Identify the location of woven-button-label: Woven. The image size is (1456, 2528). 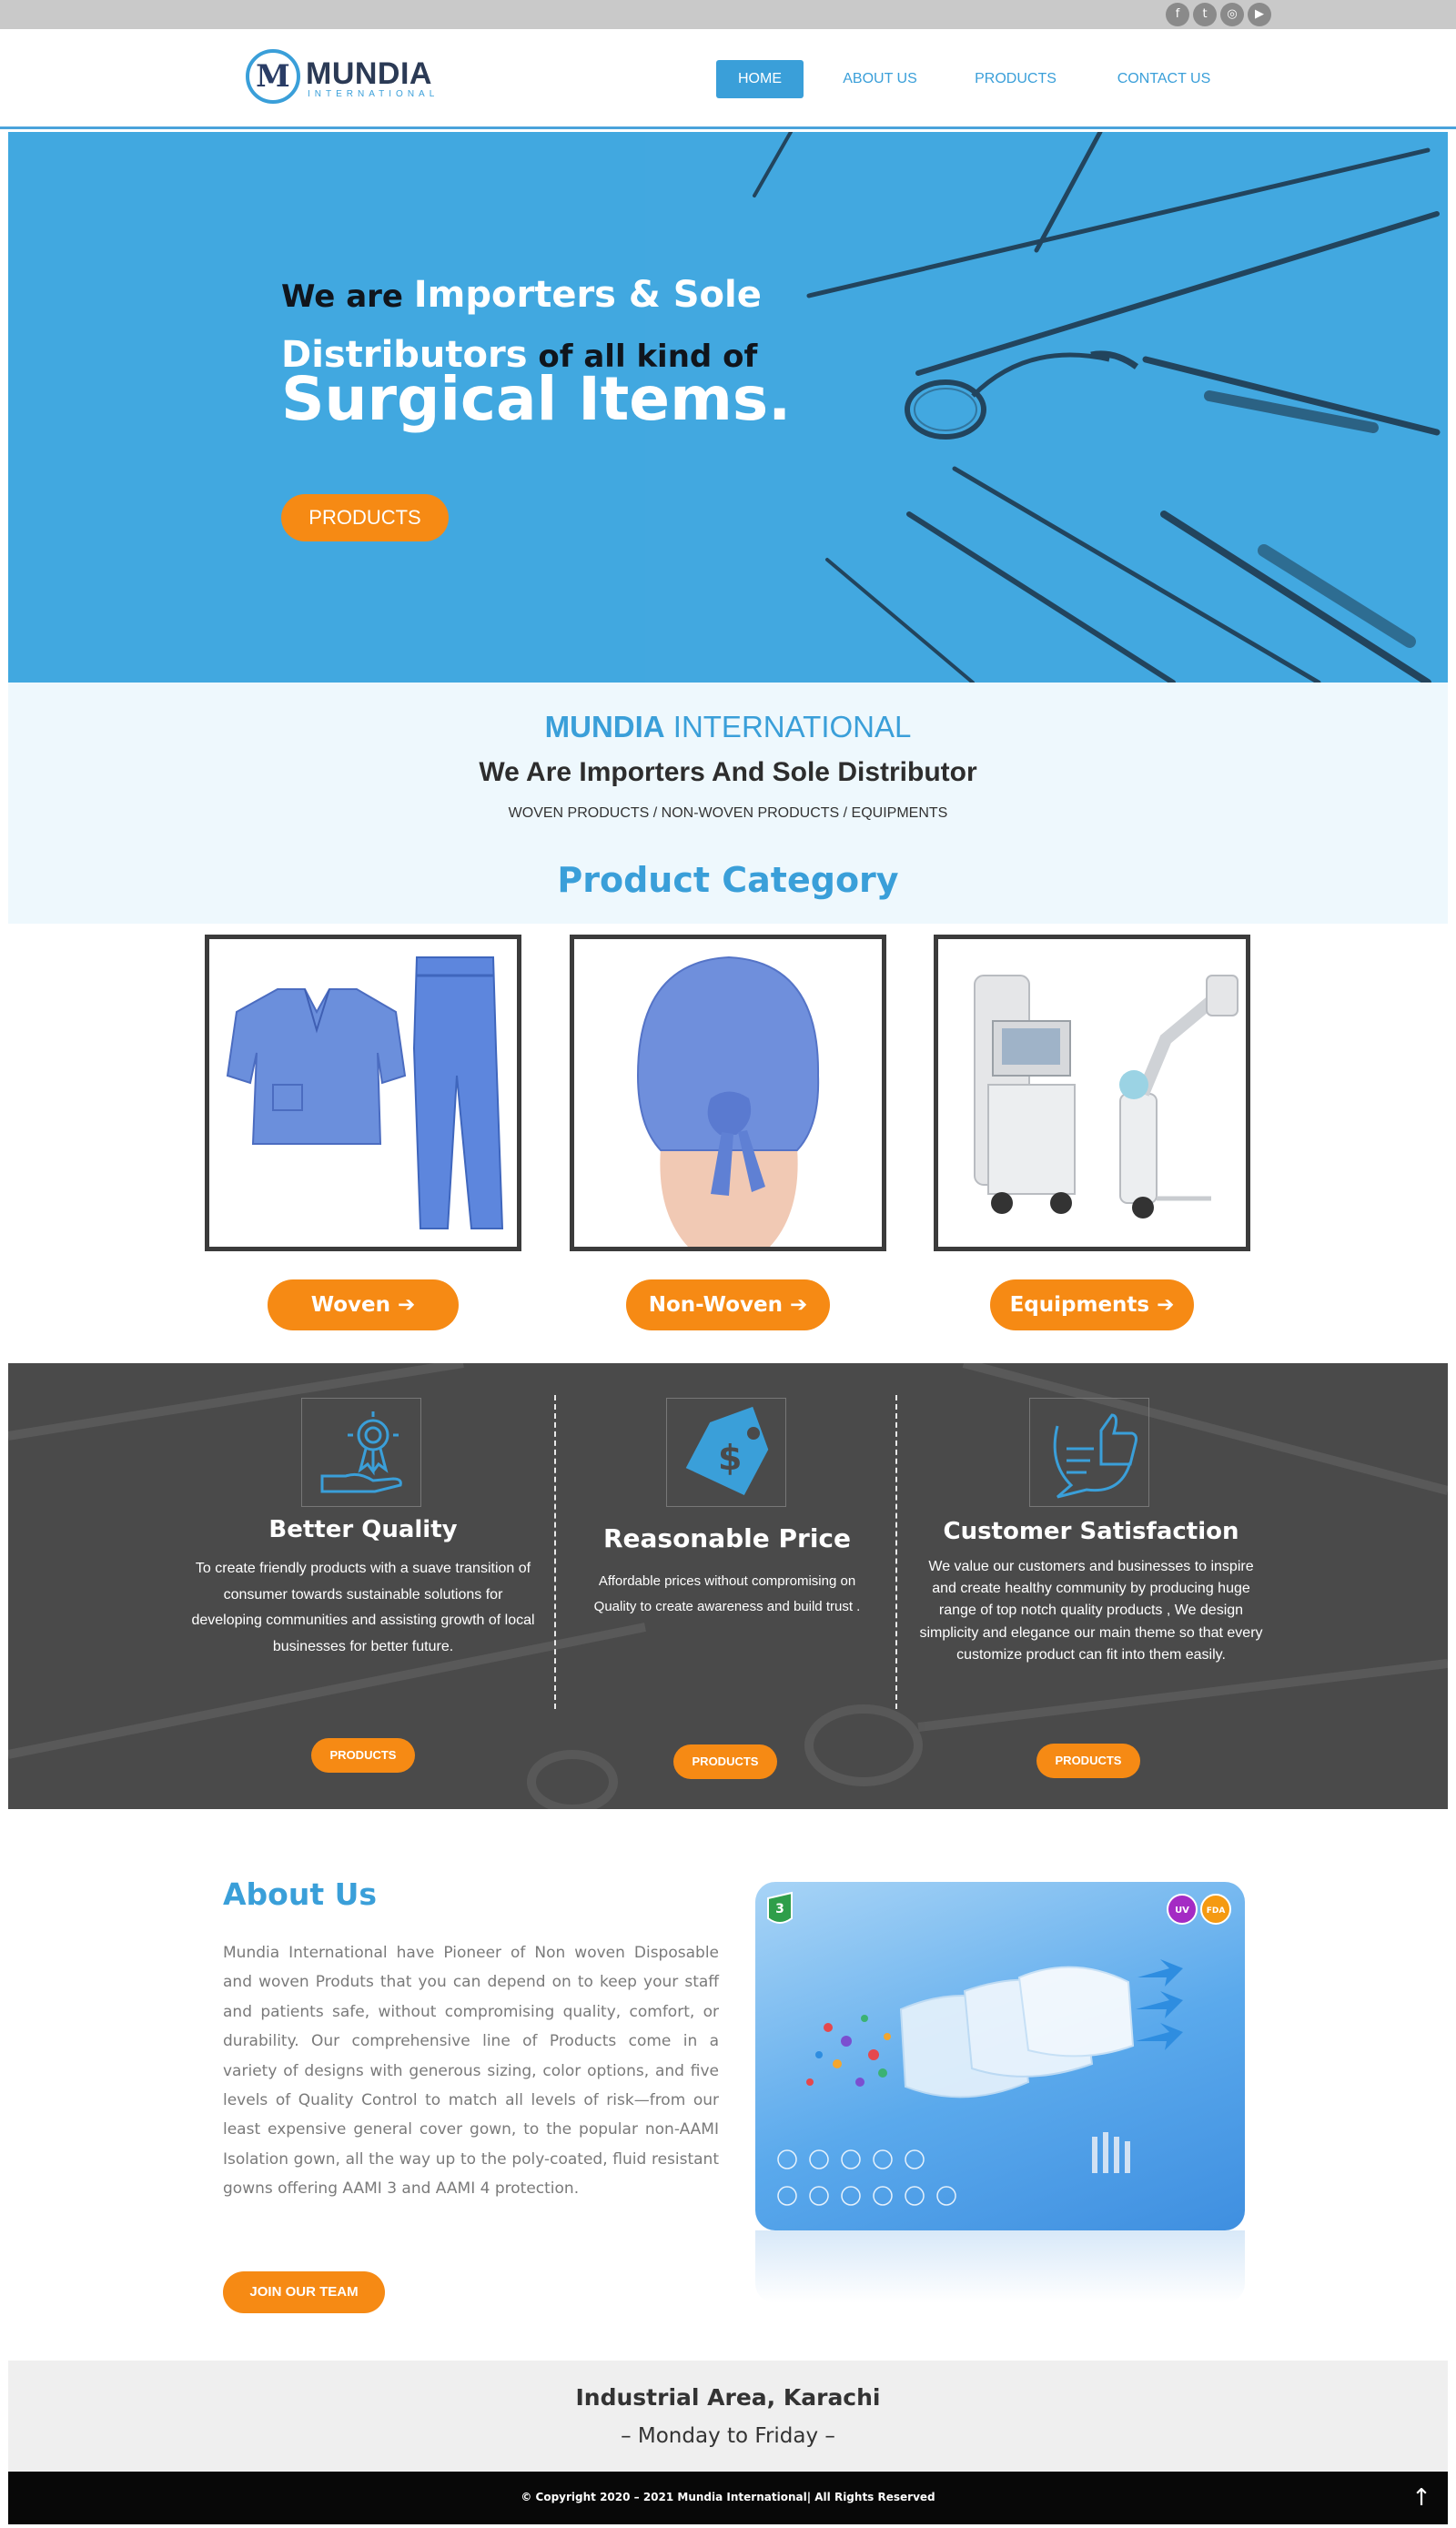
(351, 1305).